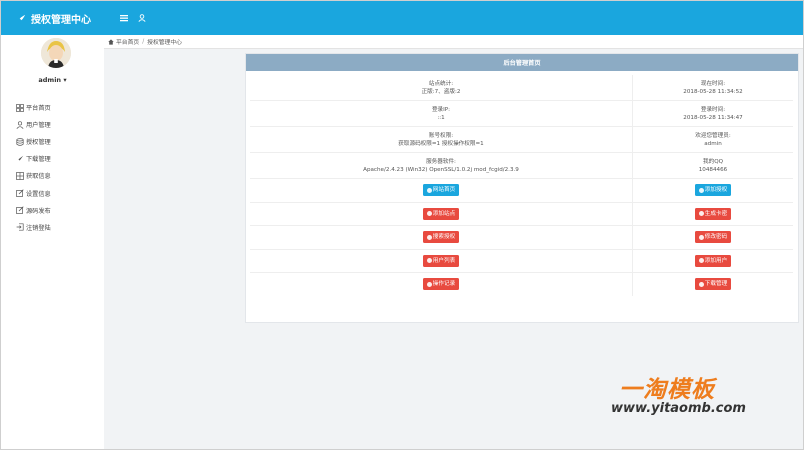 The height and width of the screenshot is (450, 804). Describe the element at coordinates (453, 42) in the screenshot. I see `breadcrumb: 平台首页 / 授权管理中心` at that location.